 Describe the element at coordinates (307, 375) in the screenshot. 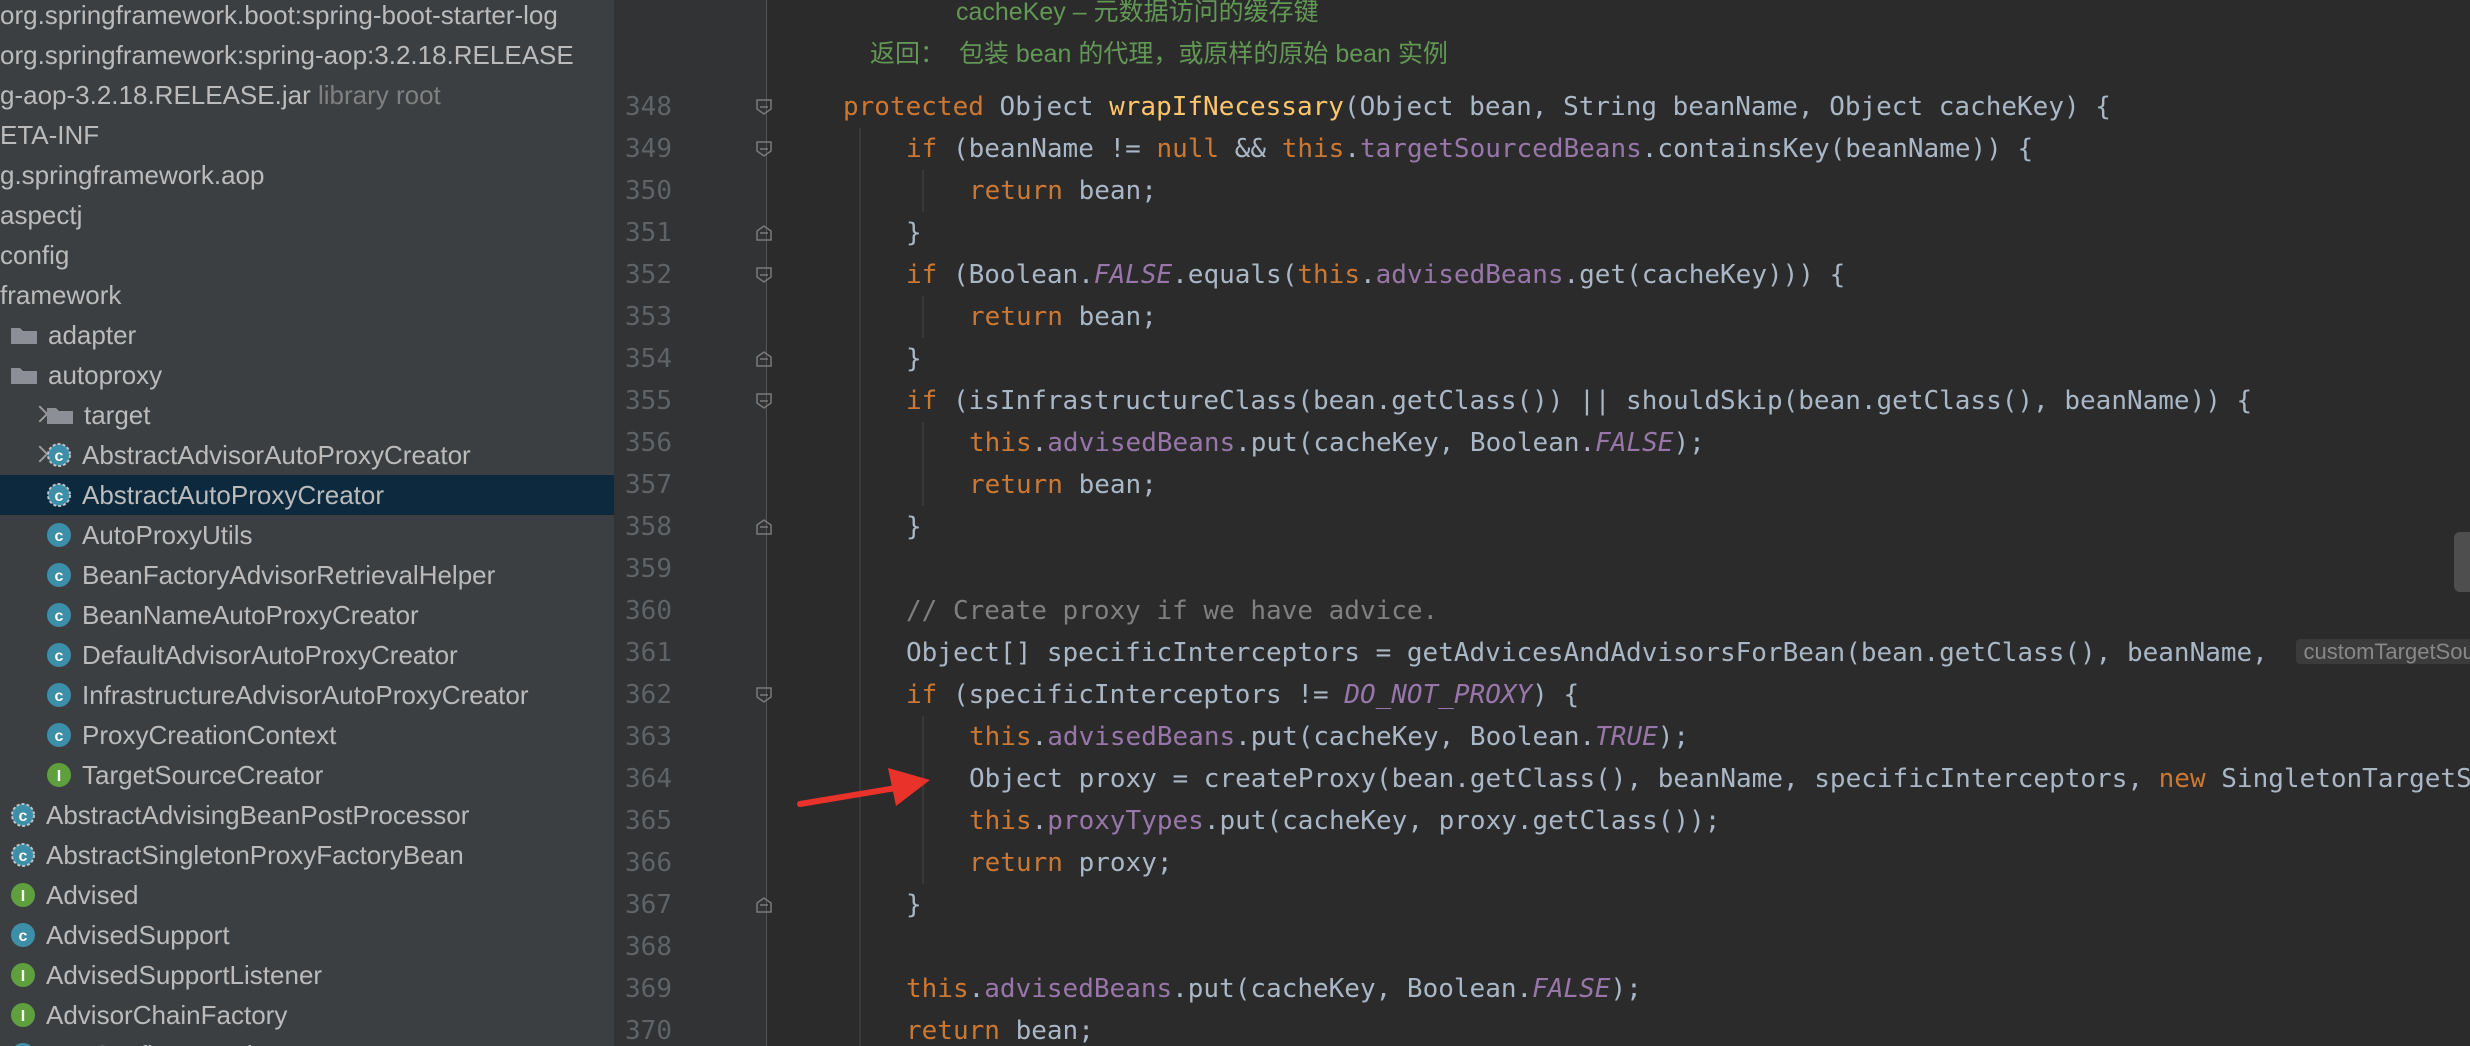

I see `tree-item: autoproxy` at that location.